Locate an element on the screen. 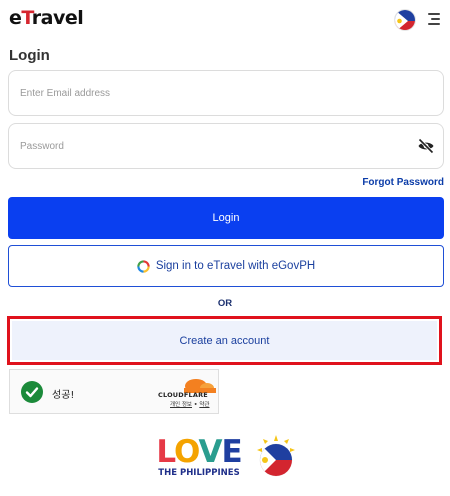 Image resolution: width=450 pixels, height=496 pixels. create-account-highlight: Create an account is located at coordinates (224, 340).